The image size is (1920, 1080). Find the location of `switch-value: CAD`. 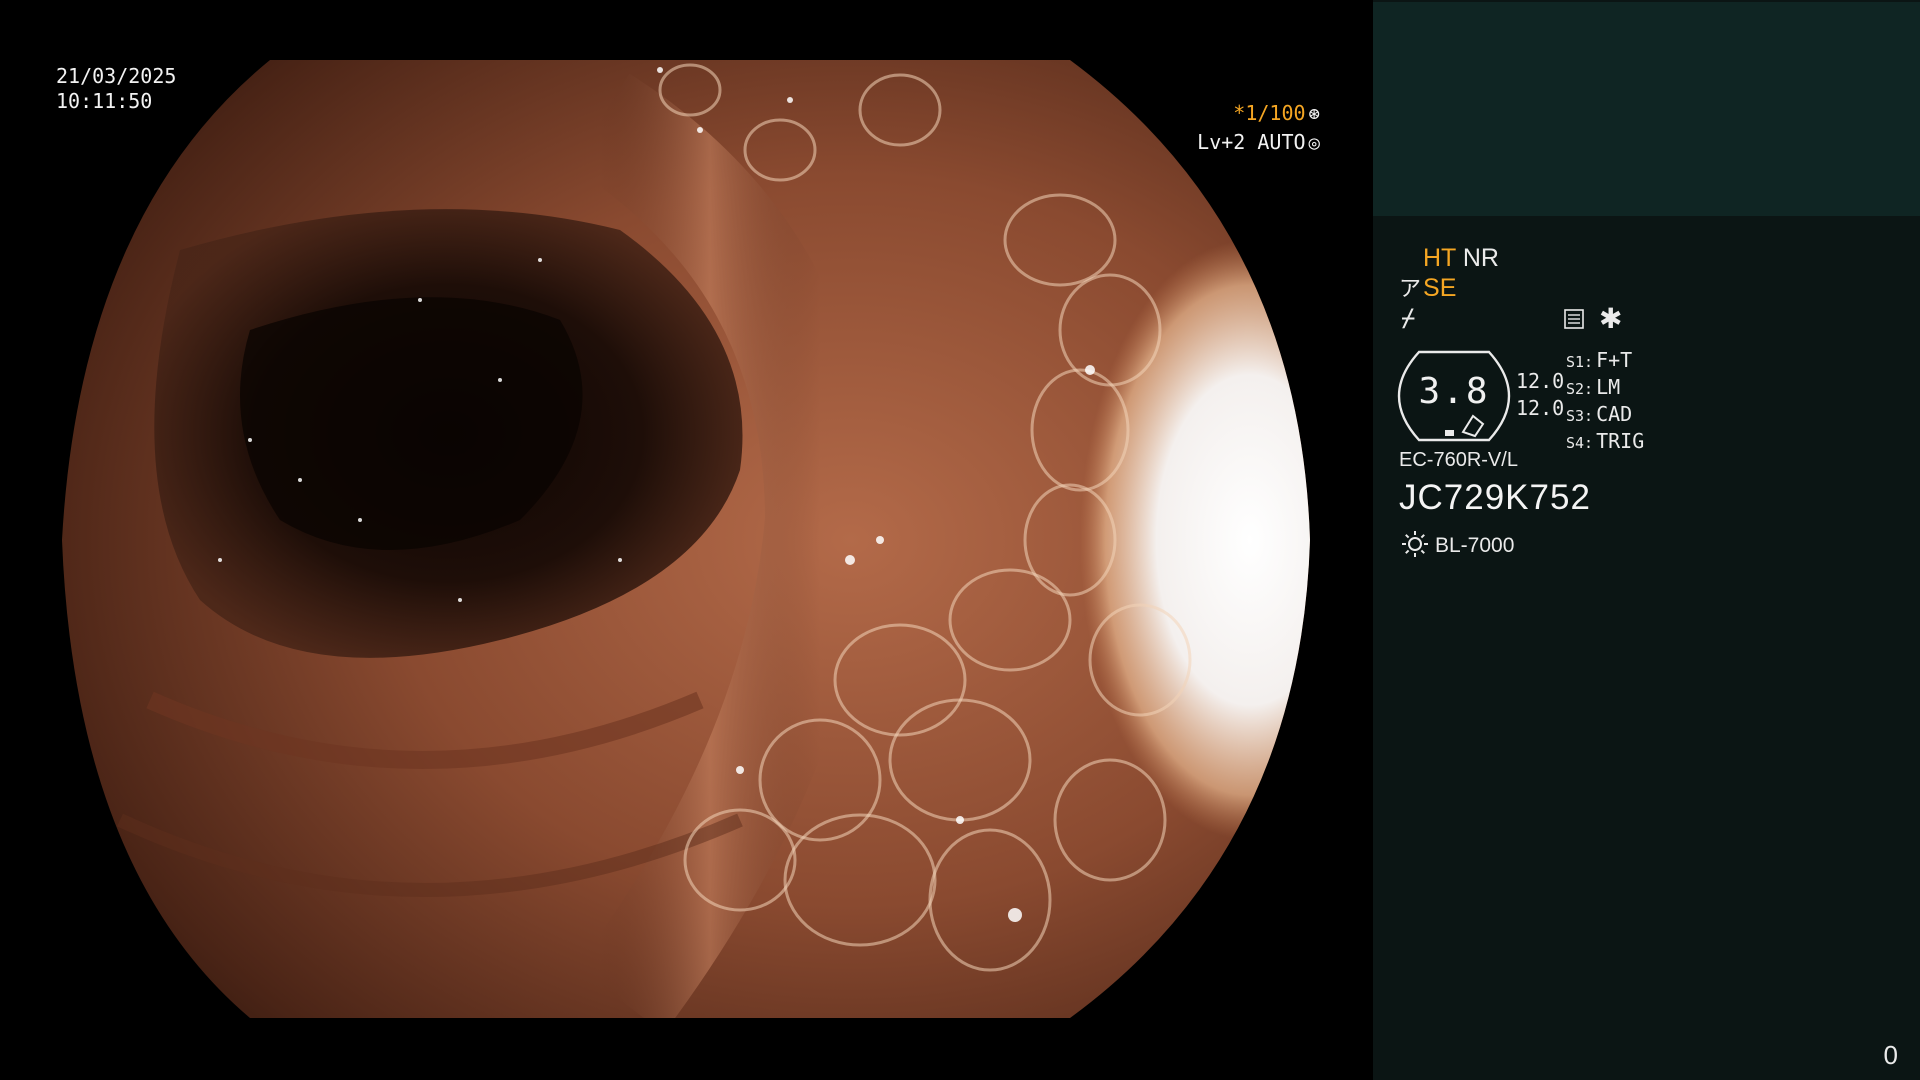

switch-value: CAD is located at coordinates (1614, 414).